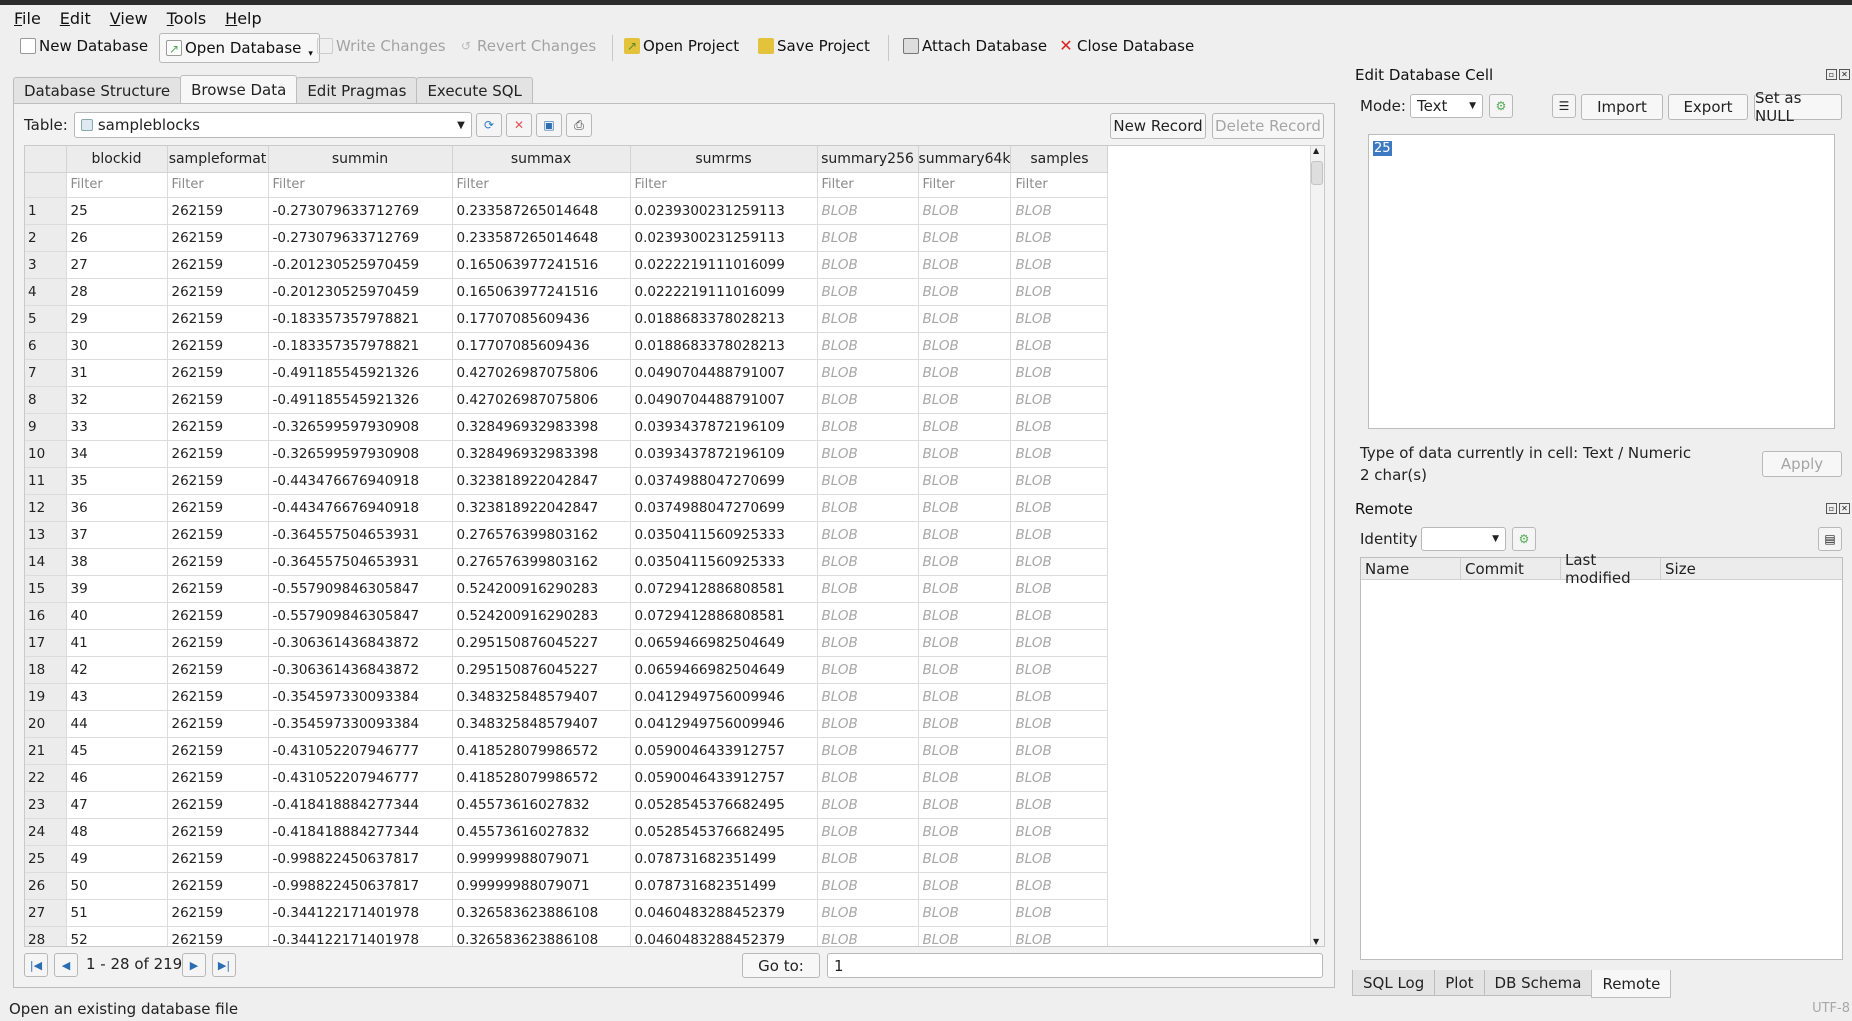 The width and height of the screenshot is (1852, 1021). Describe the element at coordinates (541, 751) in the screenshot. I see `table-cell: 0.418528079986572` at that location.